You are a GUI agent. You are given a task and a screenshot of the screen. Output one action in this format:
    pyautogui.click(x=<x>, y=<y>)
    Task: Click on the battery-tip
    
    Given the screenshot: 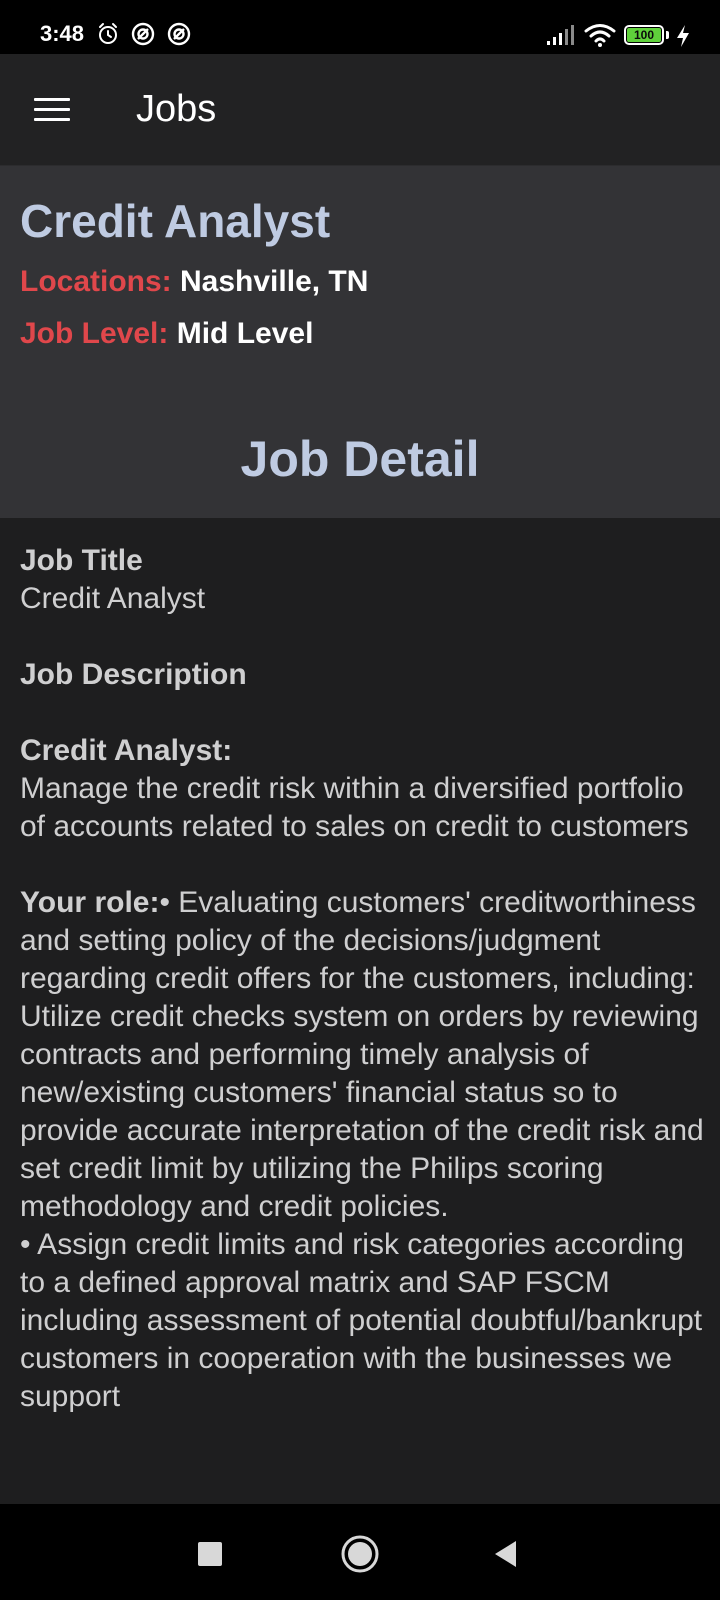 What is the action you would take?
    pyautogui.click(x=667, y=35)
    